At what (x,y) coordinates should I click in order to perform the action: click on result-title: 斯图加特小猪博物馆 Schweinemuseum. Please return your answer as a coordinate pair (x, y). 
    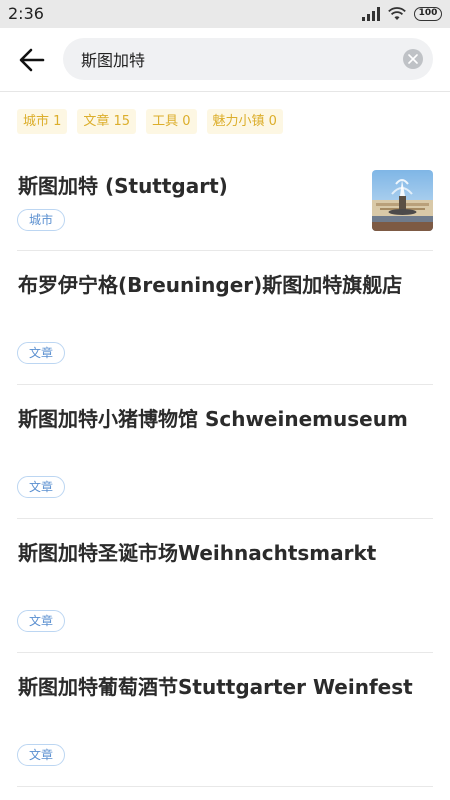
    Looking at the image, I should click on (213, 419).